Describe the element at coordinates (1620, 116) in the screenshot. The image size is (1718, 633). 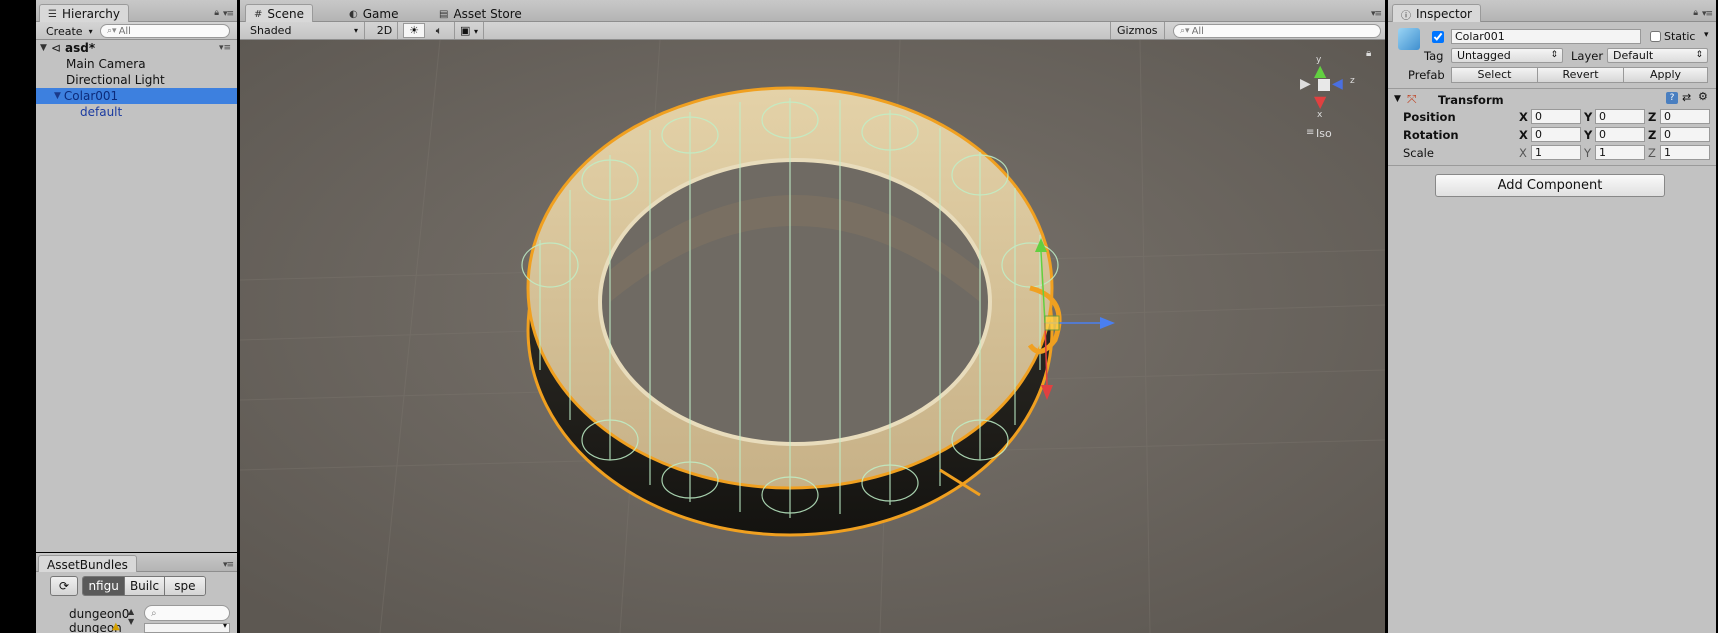
I see `position-y-field: 0` at that location.